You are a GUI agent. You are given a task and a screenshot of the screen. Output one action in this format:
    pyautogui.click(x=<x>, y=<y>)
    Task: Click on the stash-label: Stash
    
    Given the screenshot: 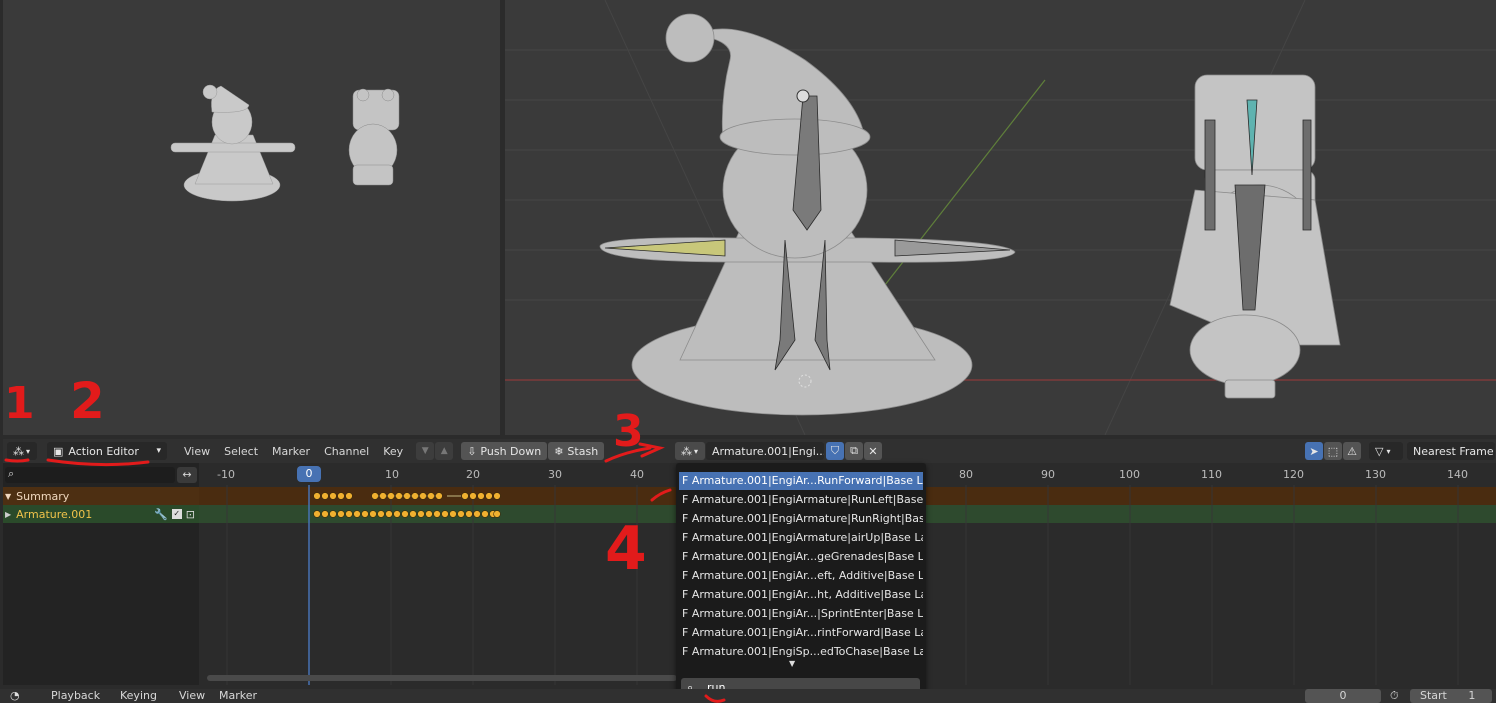 What is the action you would take?
    pyautogui.click(x=583, y=451)
    